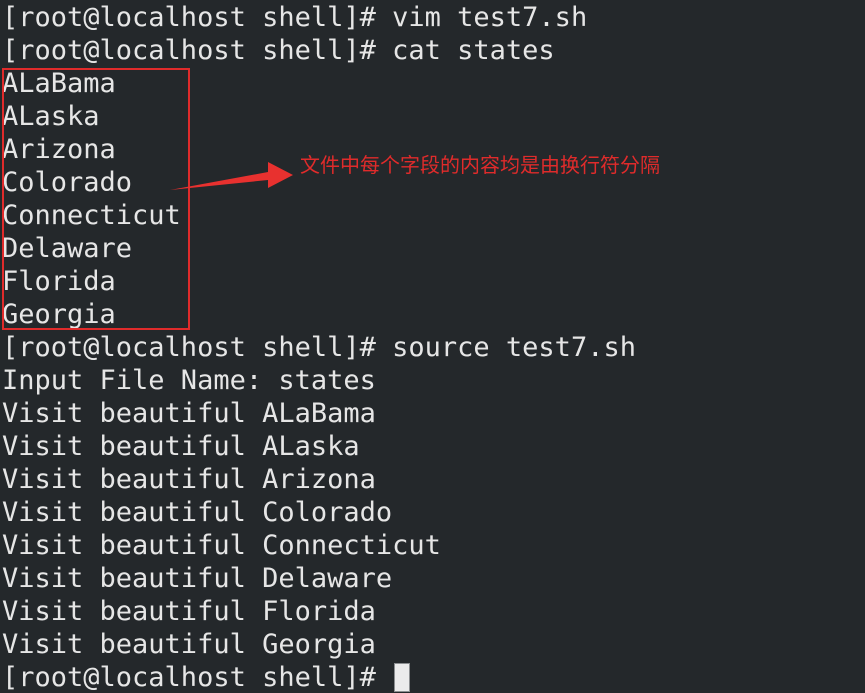  What do you see at coordinates (319, 347) in the screenshot?
I see `terminal-line-command-source: [root@localhost shell]# source test7.sh` at bounding box center [319, 347].